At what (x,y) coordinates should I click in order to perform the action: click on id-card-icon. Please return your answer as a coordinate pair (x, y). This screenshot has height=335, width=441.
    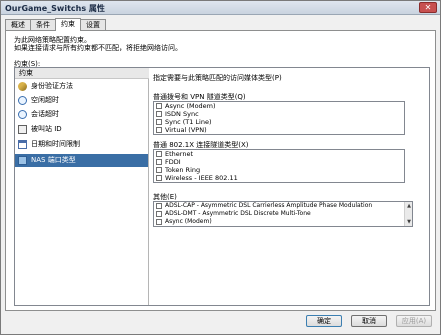
    Looking at the image, I should click on (22, 129).